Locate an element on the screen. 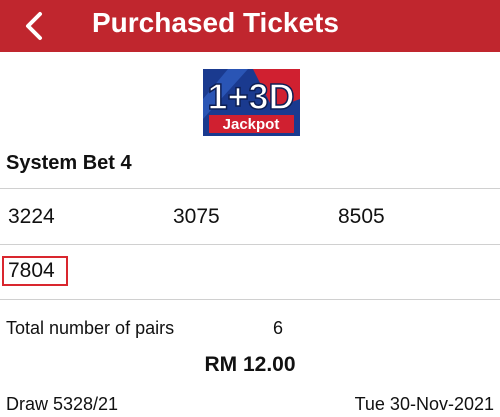 The height and width of the screenshot is (417, 500). app-header: Purchased Tickets is located at coordinates (250, 26).